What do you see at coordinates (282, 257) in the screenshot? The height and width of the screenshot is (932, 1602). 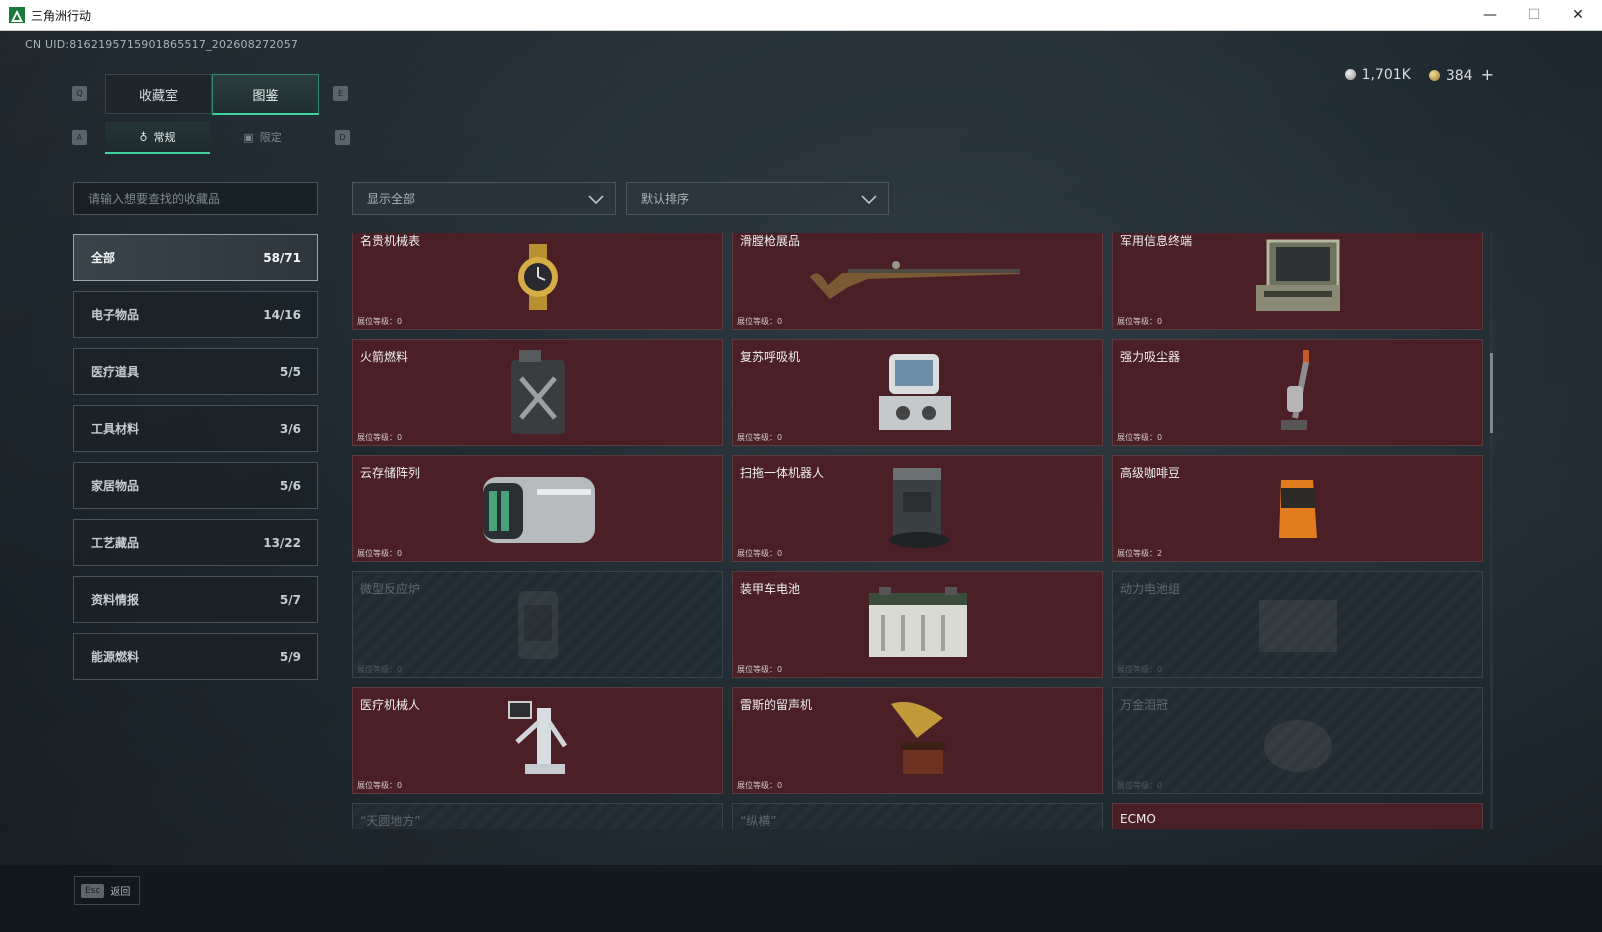 I see `category-count: 58/71` at bounding box center [282, 257].